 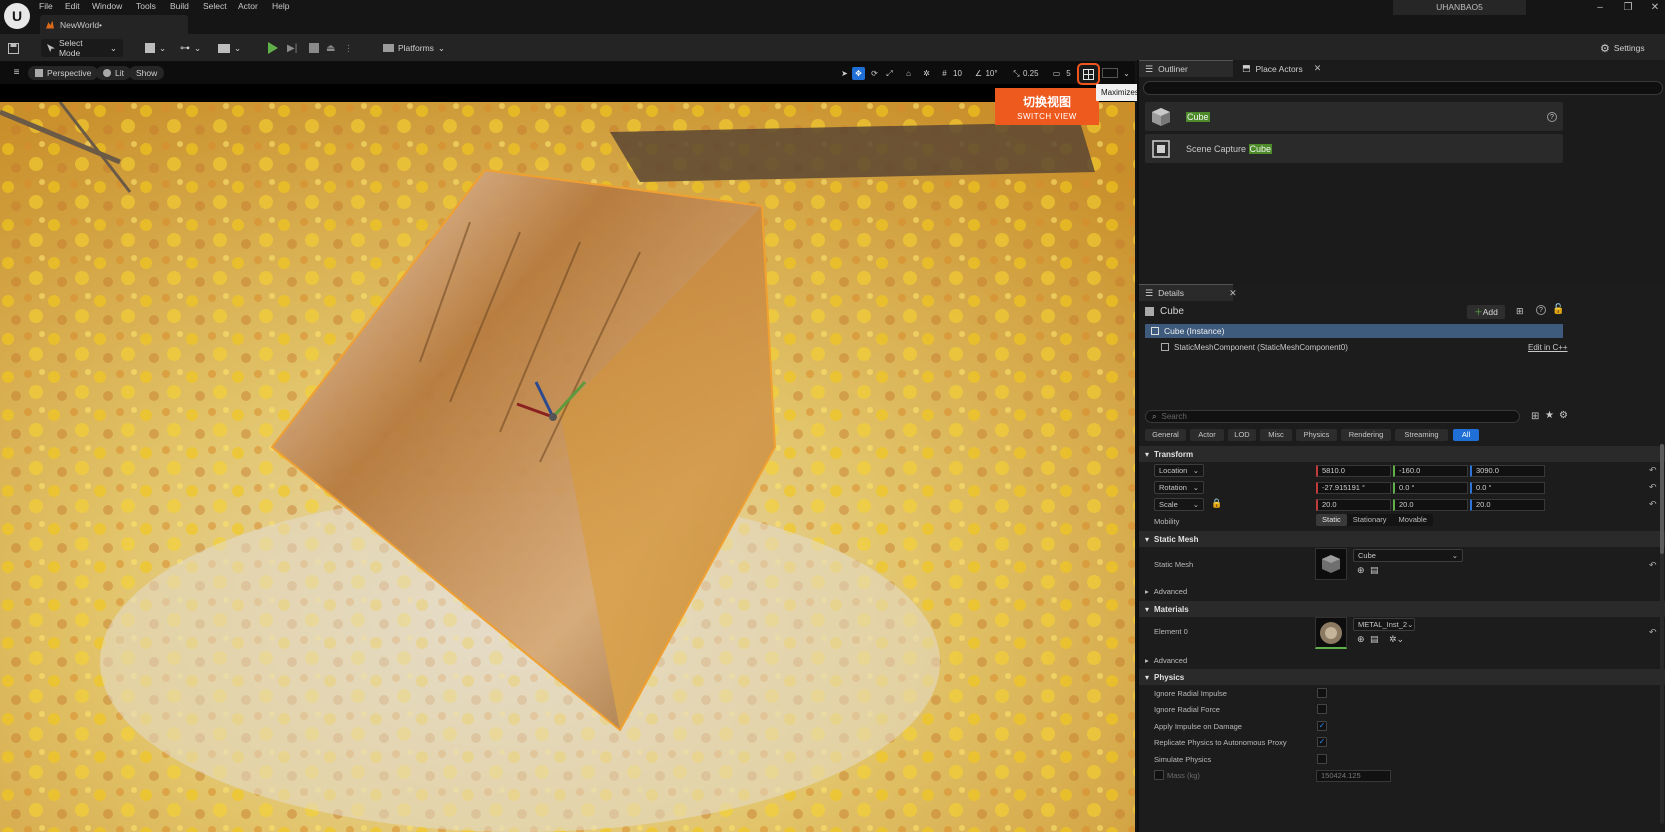 I want to click on mass-override-checkbox, so click(x=1159, y=775).